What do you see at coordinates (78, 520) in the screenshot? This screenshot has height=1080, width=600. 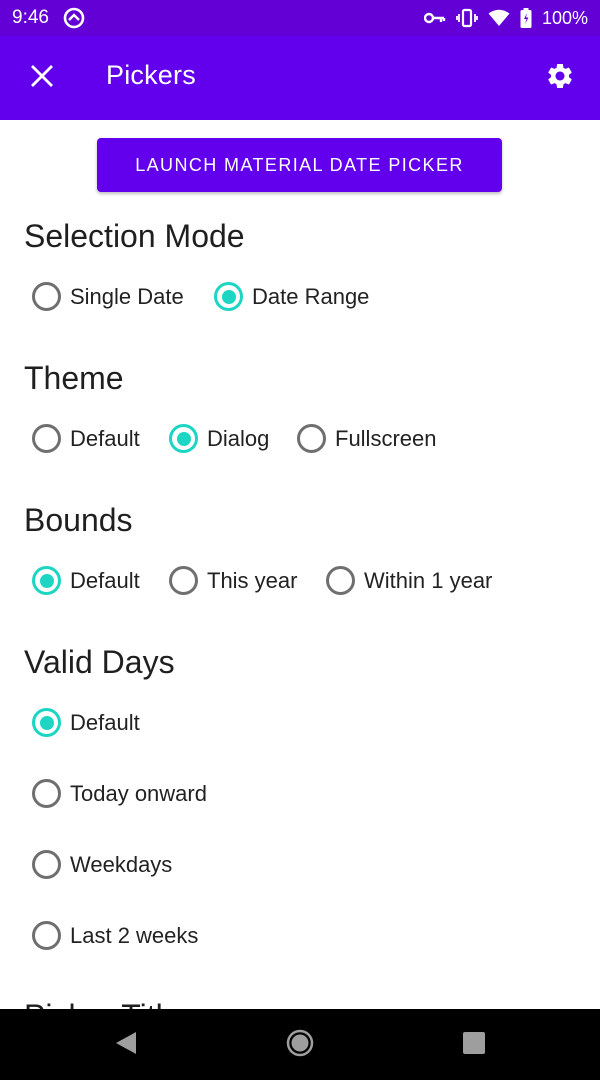 I see `section-title-bounds: Bounds` at bounding box center [78, 520].